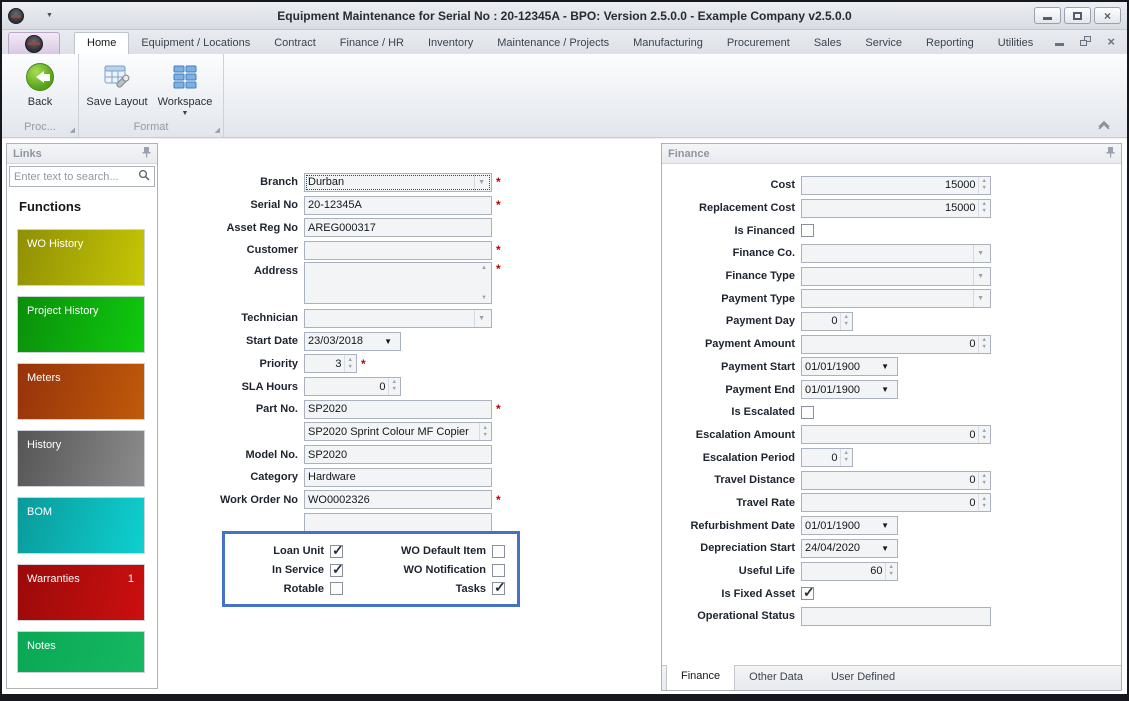 This screenshot has width=1129, height=701. I want to click on ribbon-tab-contract: Contract, so click(295, 43).